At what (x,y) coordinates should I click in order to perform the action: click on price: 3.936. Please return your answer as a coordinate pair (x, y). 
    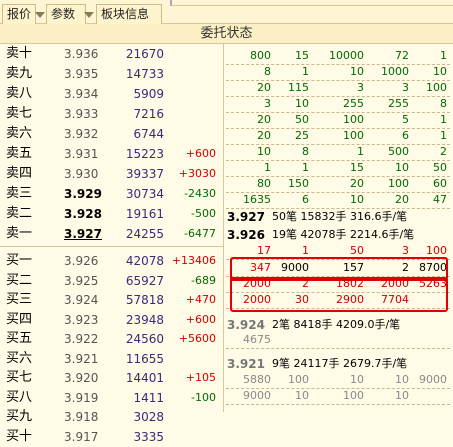
    Looking at the image, I should click on (81, 54).